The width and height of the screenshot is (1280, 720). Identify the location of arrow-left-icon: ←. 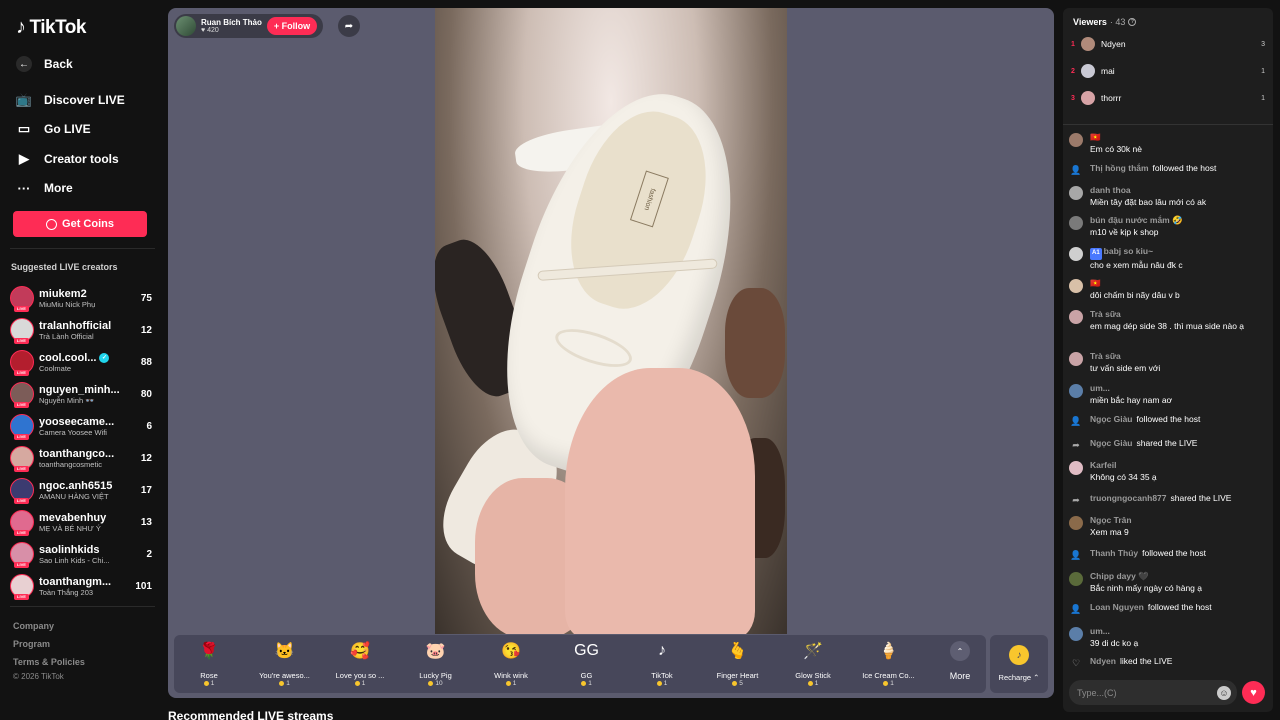
(24, 64).